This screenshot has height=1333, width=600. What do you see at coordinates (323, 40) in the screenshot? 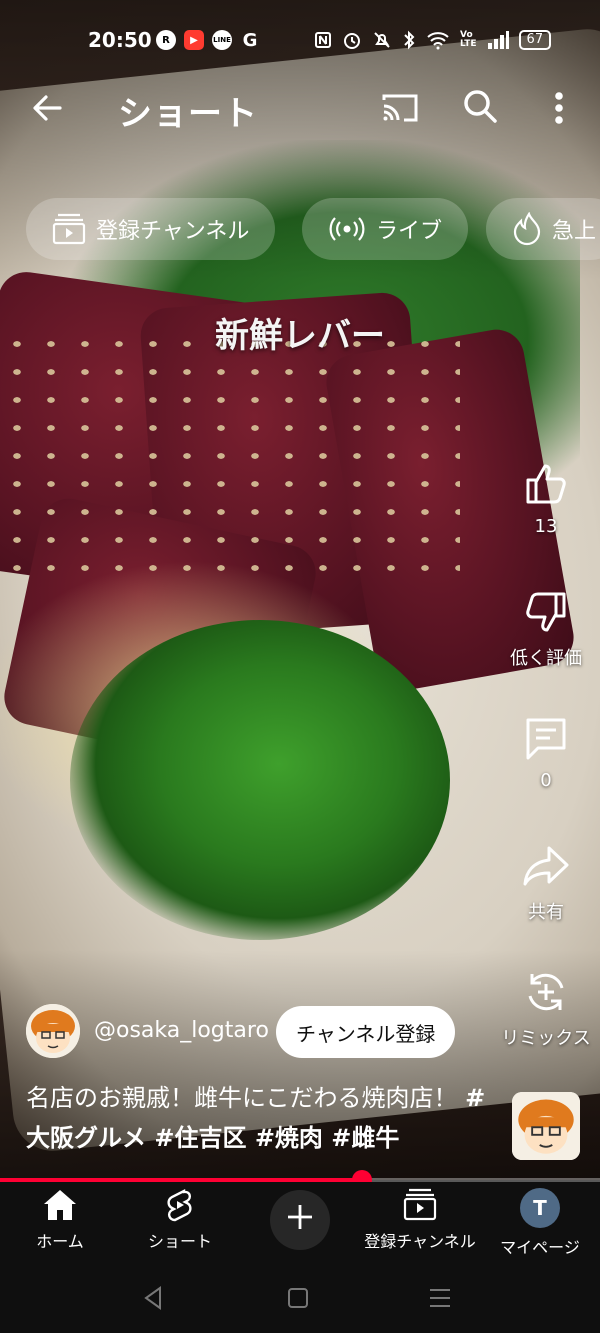
I see `nfc-icon` at bounding box center [323, 40].